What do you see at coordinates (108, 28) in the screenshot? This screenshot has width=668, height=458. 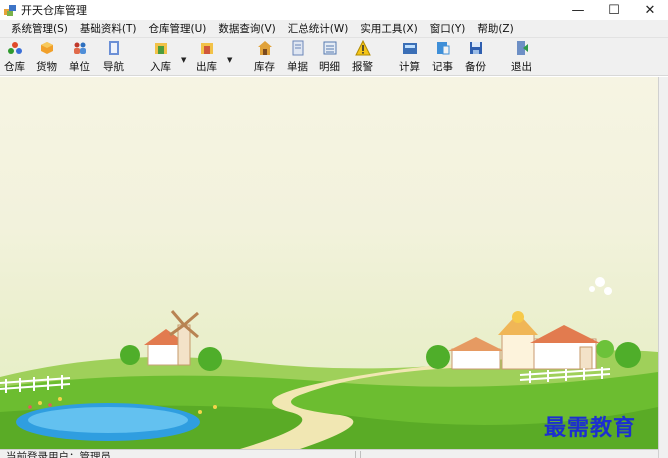 I see `menu-basic-data: 基础资料(T)` at bounding box center [108, 28].